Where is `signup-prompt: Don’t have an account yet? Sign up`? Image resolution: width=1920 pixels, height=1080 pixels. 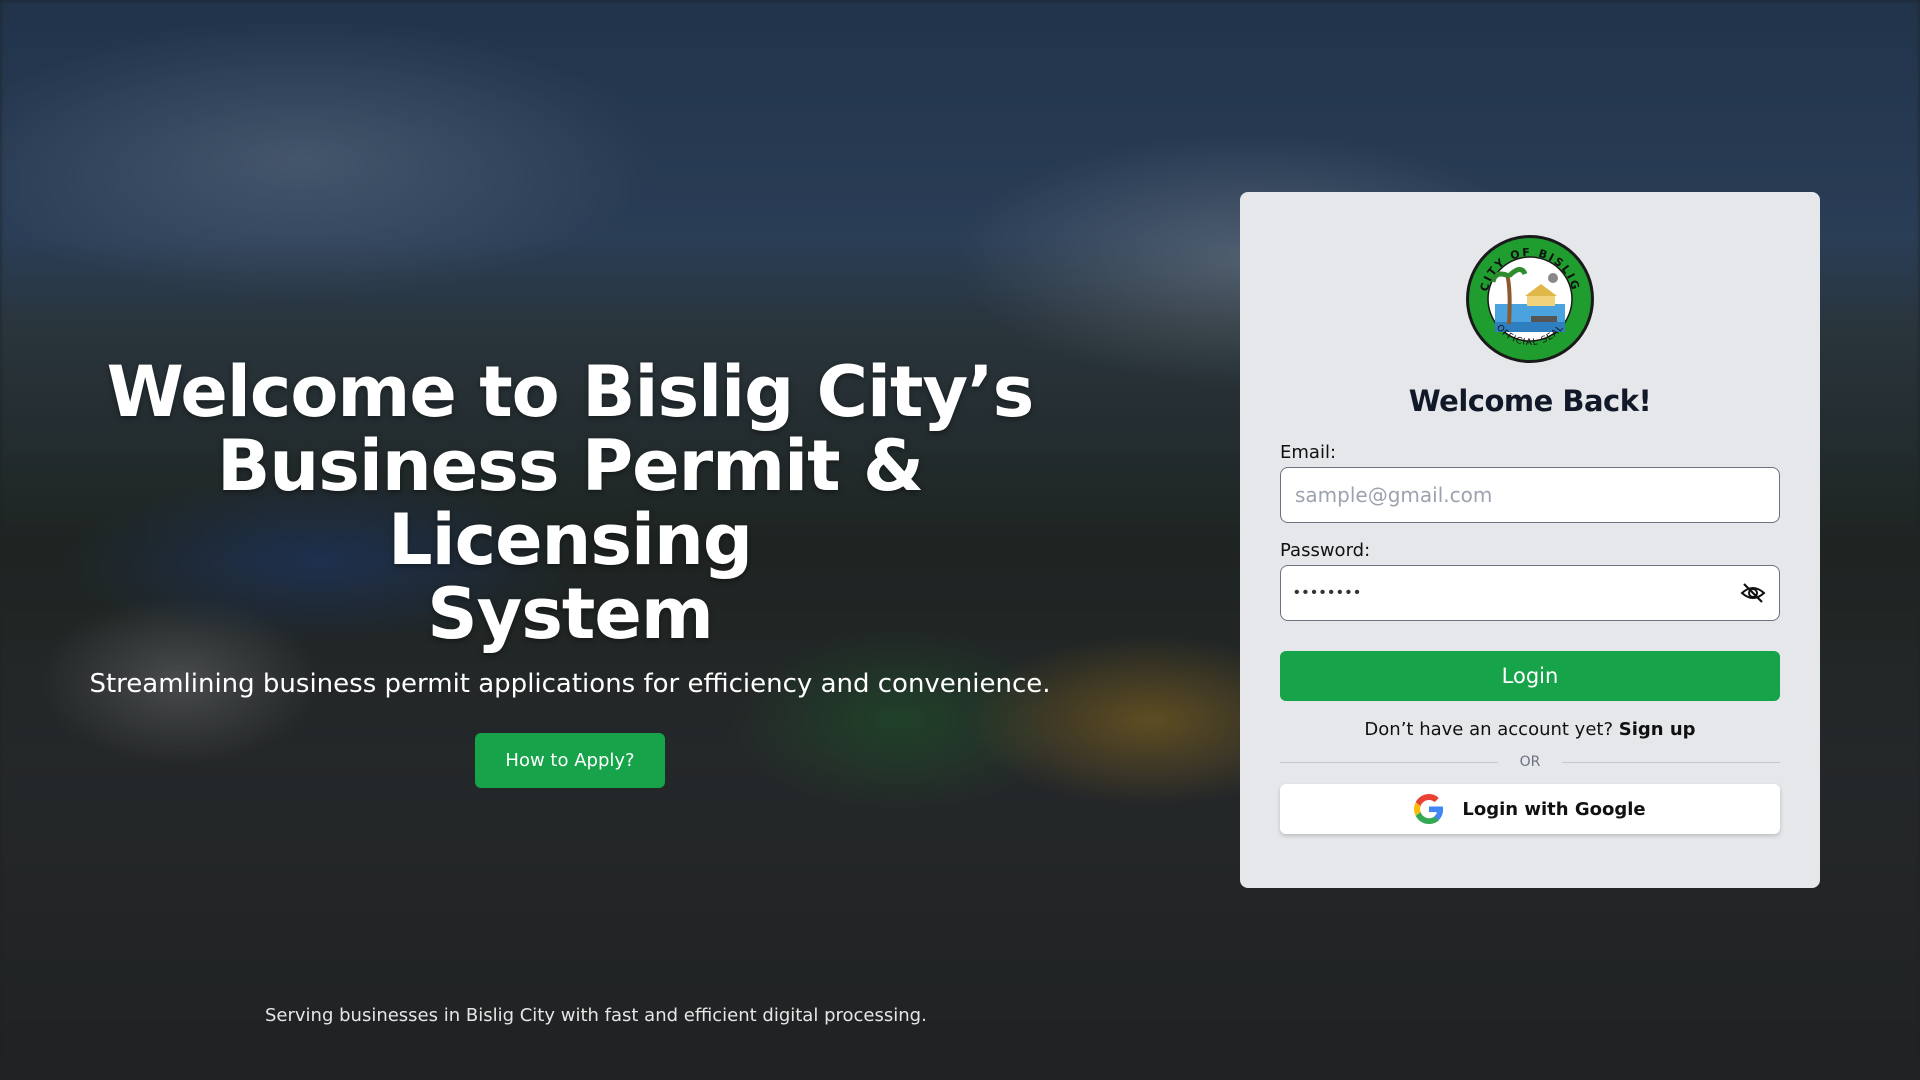
signup-prompt: Don’t have an account yet? Sign up is located at coordinates (1530, 729).